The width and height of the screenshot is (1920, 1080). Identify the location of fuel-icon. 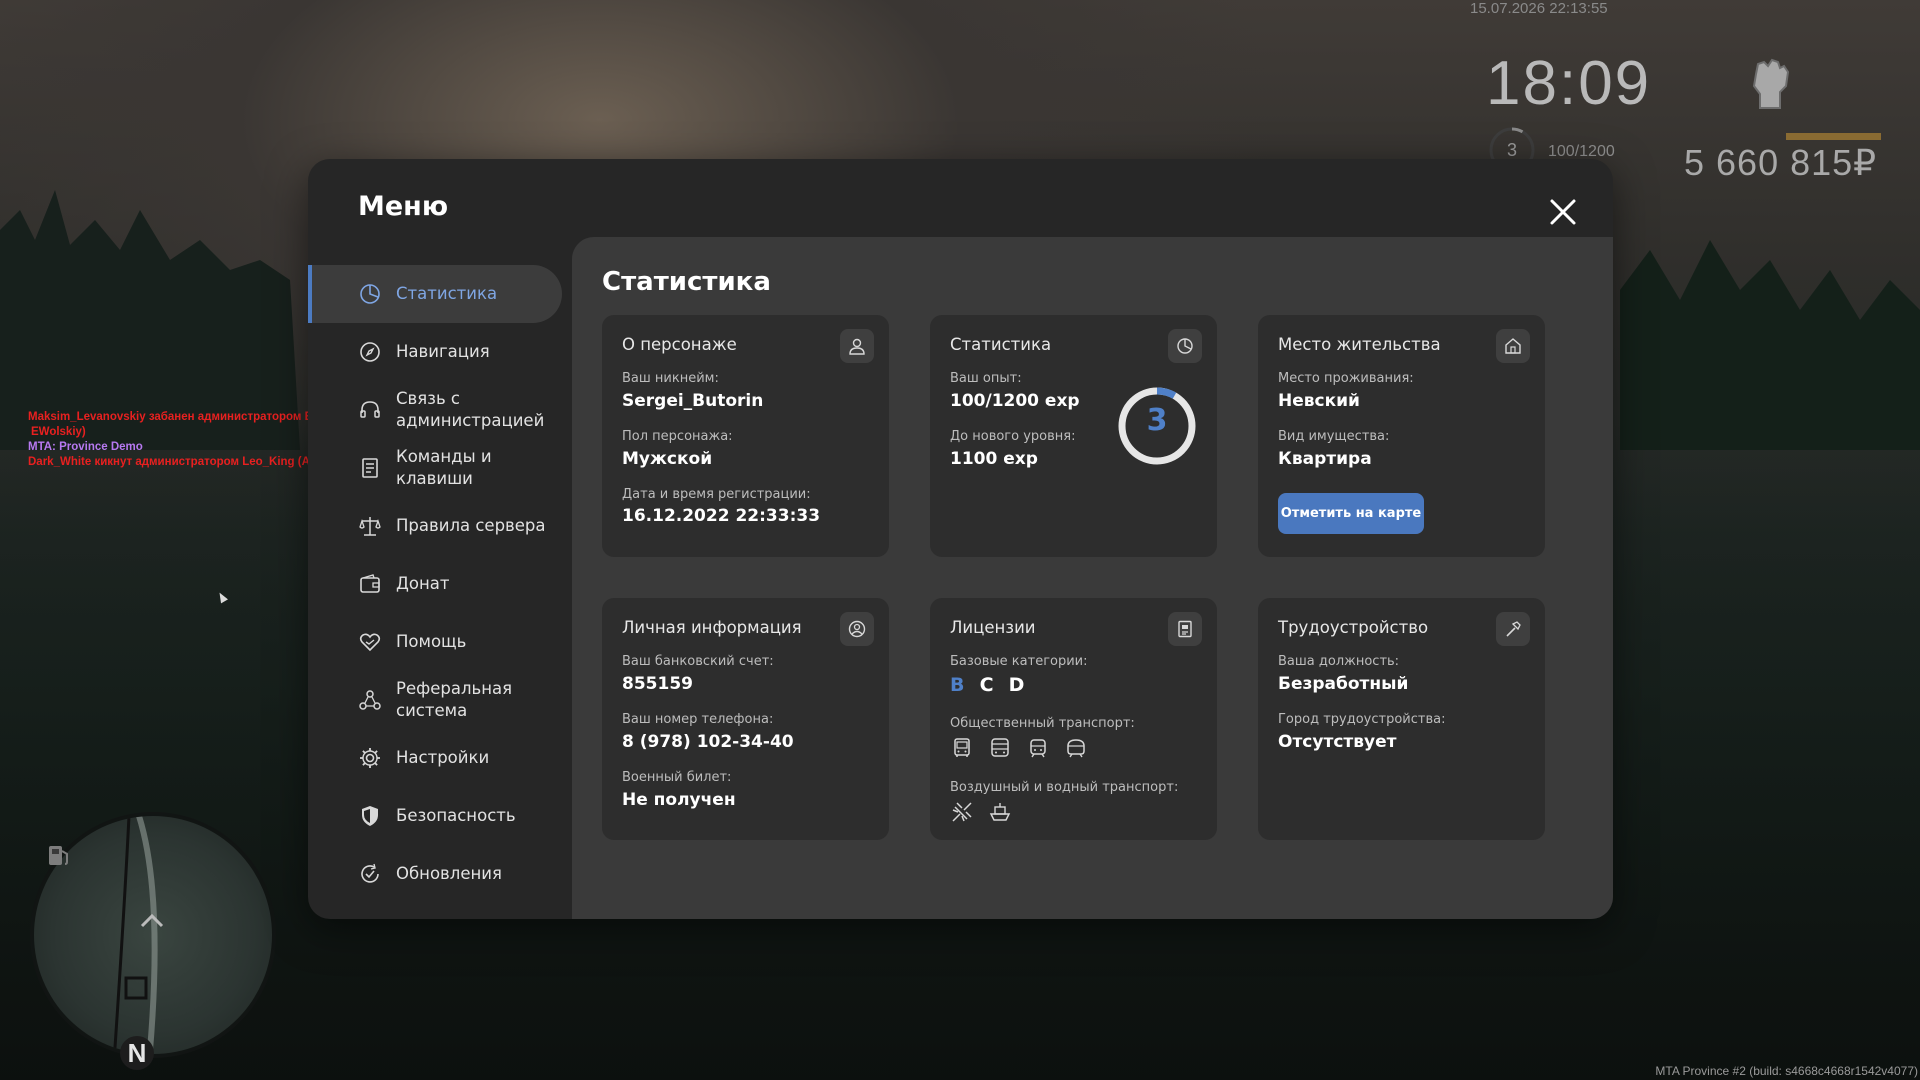
(58, 855).